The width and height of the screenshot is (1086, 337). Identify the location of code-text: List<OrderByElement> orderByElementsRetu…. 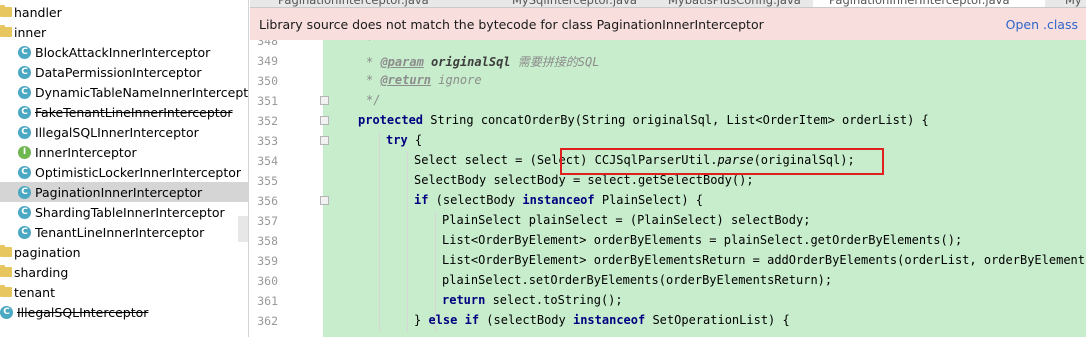
(764, 260).